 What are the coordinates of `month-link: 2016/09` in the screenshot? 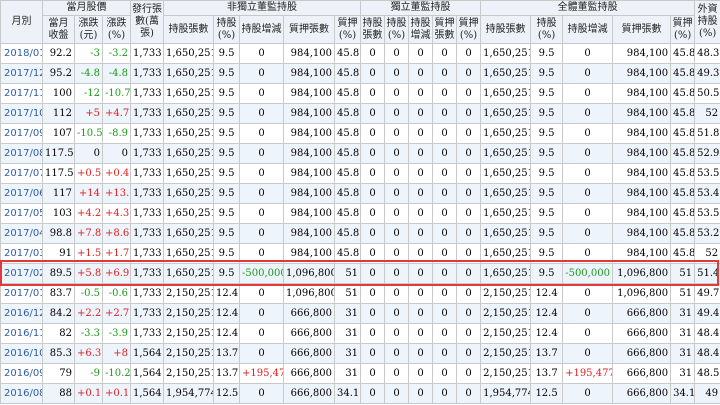 It's located at (21, 373).